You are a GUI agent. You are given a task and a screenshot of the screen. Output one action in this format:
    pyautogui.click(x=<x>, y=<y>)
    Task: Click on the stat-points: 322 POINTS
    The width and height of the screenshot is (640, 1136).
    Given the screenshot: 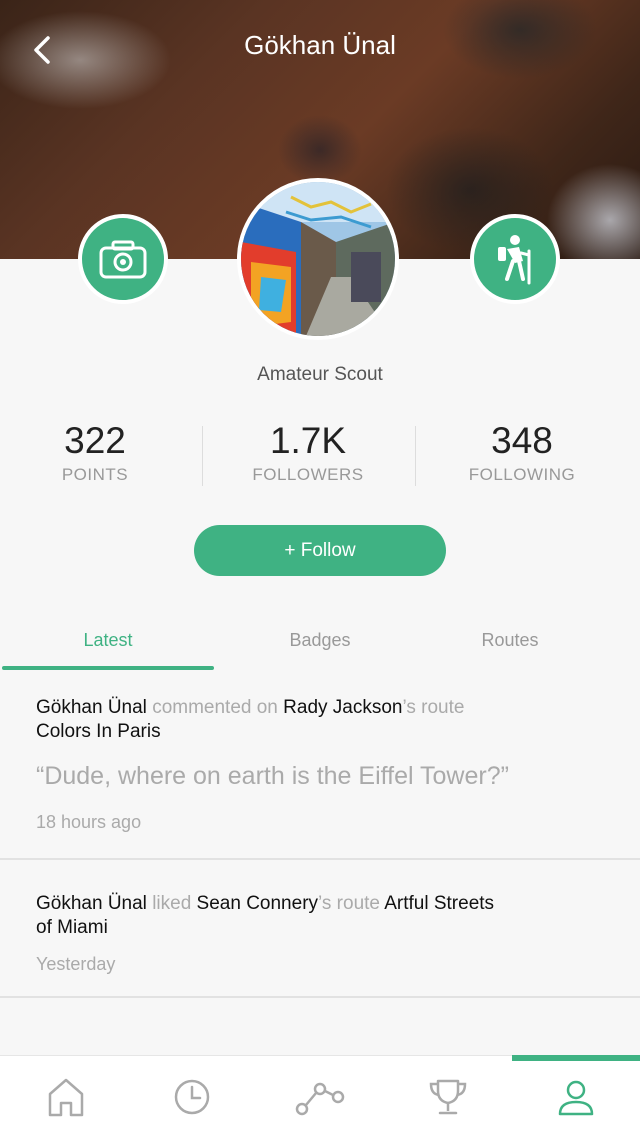 What is the action you would take?
    pyautogui.click(x=95, y=451)
    